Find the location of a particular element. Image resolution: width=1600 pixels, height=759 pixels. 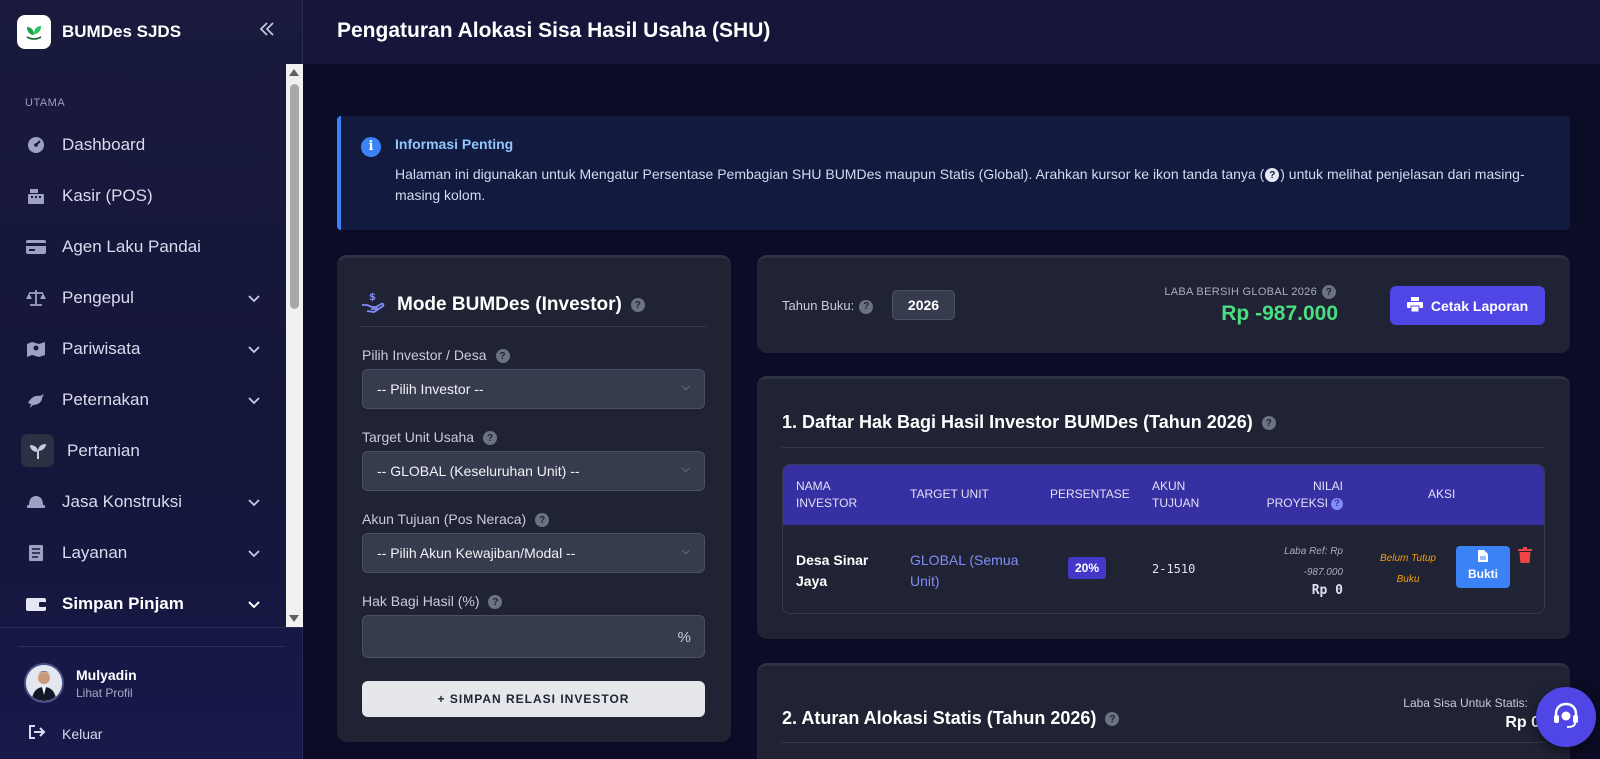

hak-label-text: Hak Bagi Hasil (%) is located at coordinates (421, 601).